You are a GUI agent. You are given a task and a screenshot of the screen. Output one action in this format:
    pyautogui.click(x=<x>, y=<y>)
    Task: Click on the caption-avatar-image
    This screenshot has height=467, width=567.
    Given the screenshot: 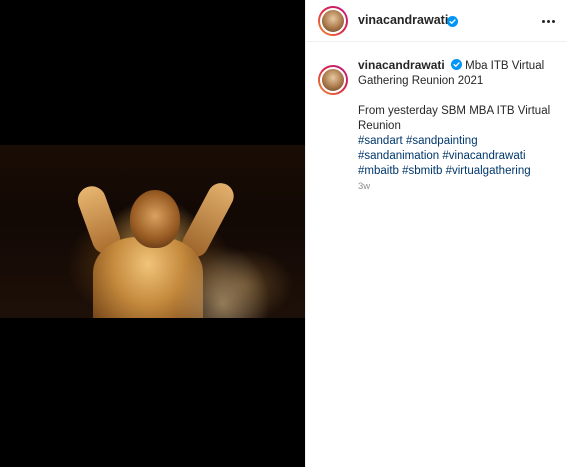 What is the action you would take?
    pyautogui.click(x=333, y=80)
    